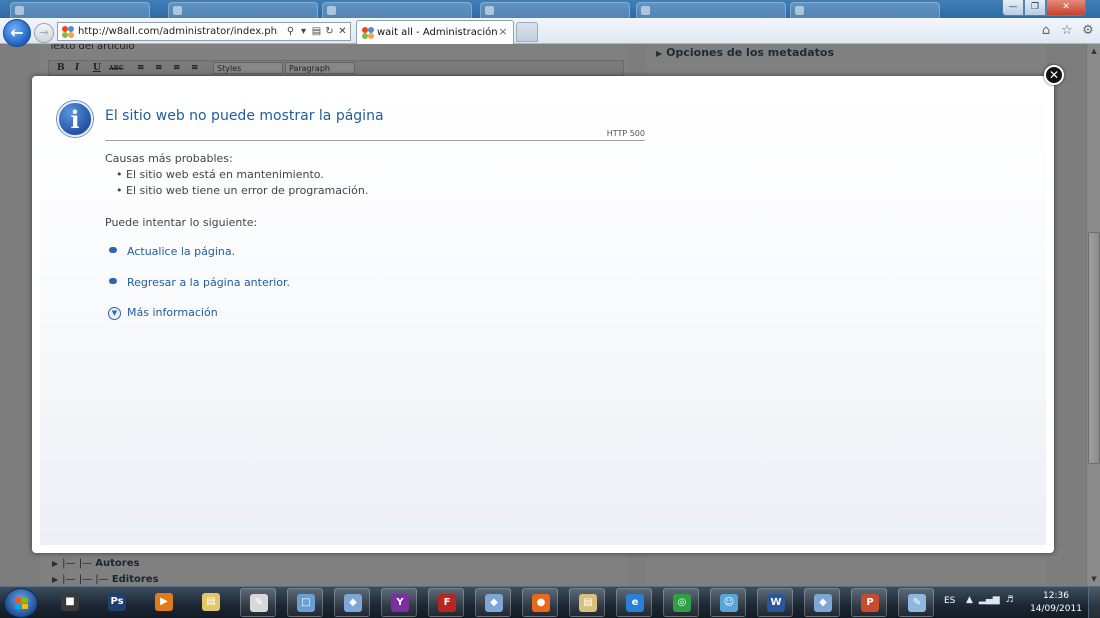  What do you see at coordinates (681, 602) in the screenshot?
I see `taskbar-app-chrome: ◎` at bounding box center [681, 602].